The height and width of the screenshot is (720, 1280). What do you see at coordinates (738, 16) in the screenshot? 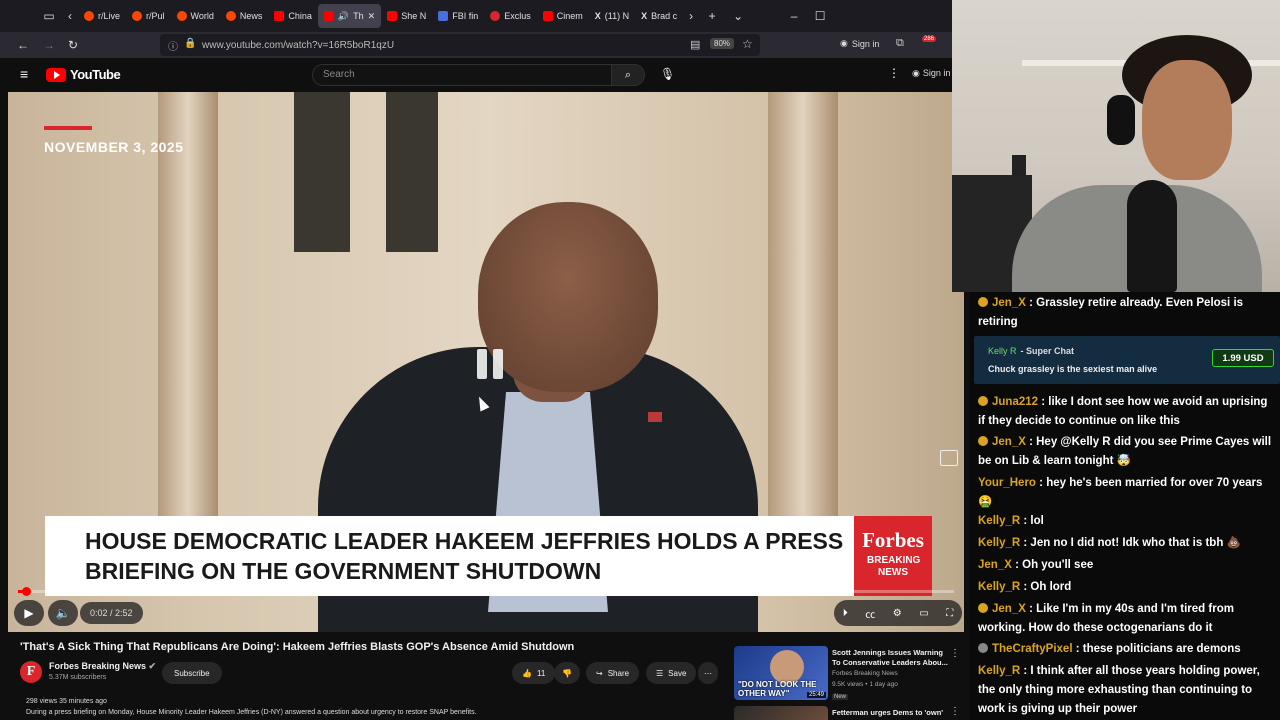
I see `list-tabs-icon: ⌄` at bounding box center [738, 16].